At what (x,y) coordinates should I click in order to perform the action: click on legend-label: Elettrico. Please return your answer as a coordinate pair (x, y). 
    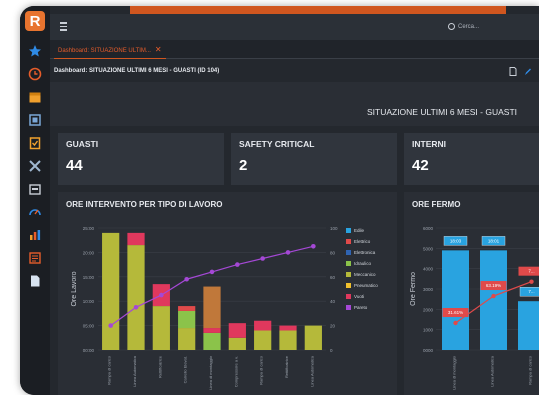
    Looking at the image, I should click on (362, 241).